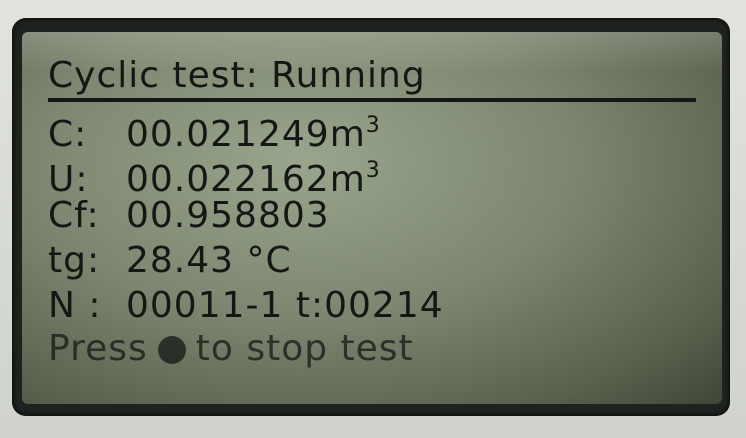 Image resolution: width=746 pixels, height=438 pixels. I want to click on reading-u-unit: m3, so click(355, 179).